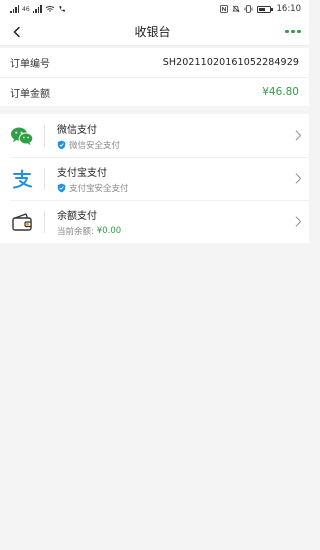  Describe the element at coordinates (154, 91) in the screenshot. I see `order-amount-row: 订单金额 ¥46.80` at that location.